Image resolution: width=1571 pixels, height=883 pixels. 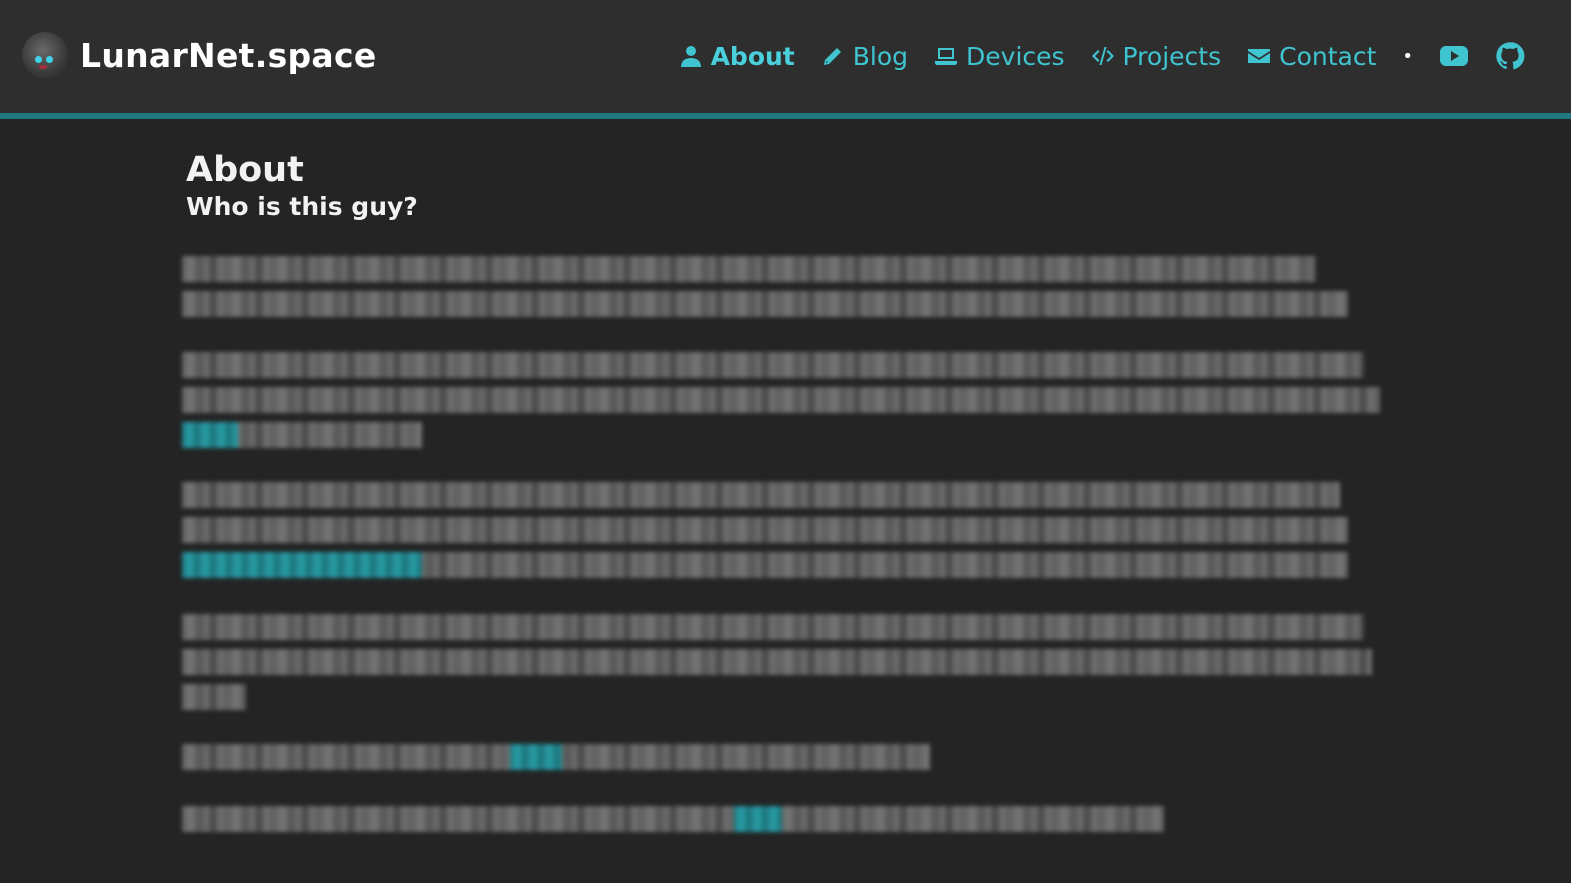 I want to click on nav-label: Blog, so click(x=880, y=56).